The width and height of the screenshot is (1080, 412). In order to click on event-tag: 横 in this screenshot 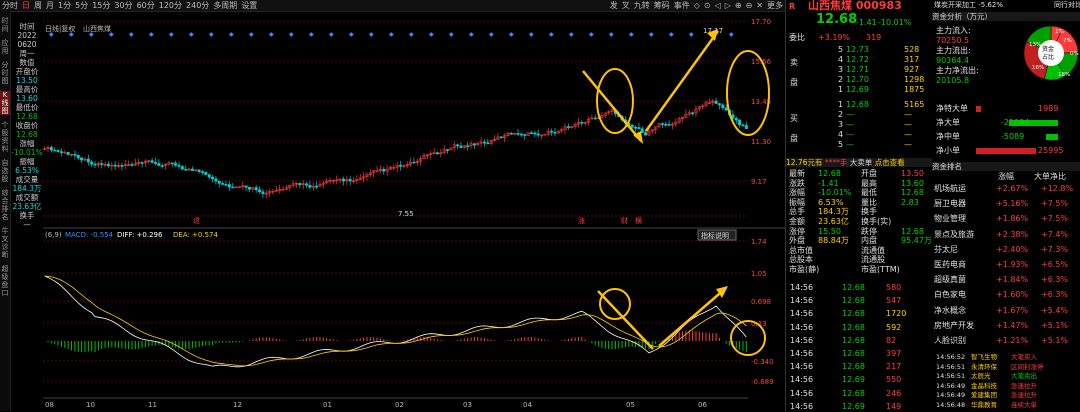, I will do `click(638, 220)`.